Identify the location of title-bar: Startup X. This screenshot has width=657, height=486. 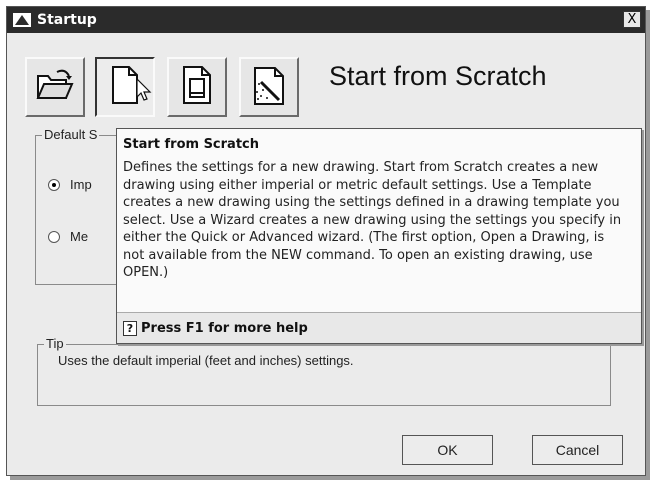
(326, 20).